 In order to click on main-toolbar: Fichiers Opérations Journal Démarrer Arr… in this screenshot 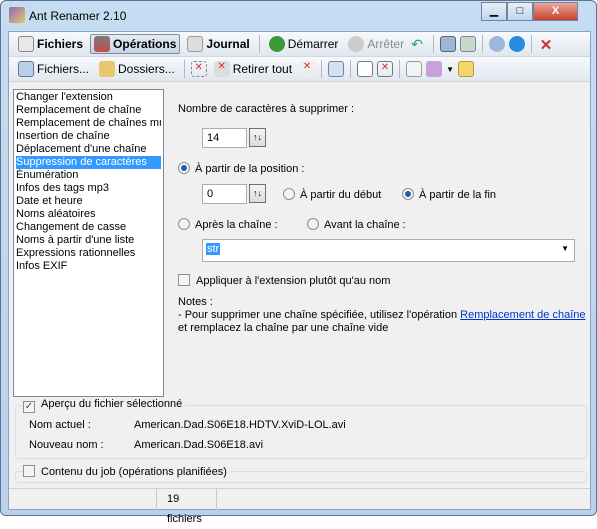, I will do `click(299, 44)`.